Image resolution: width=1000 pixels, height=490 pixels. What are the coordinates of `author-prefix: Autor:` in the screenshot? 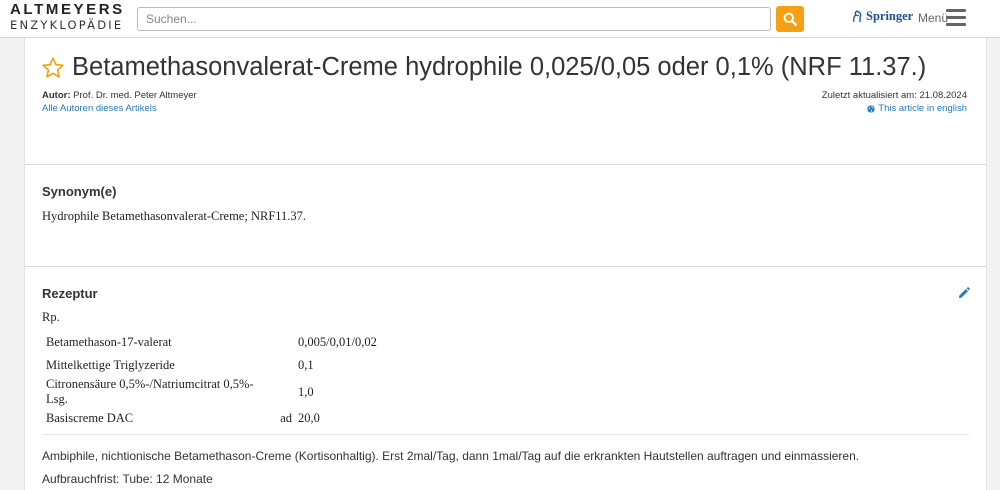 It's located at (56, 95).